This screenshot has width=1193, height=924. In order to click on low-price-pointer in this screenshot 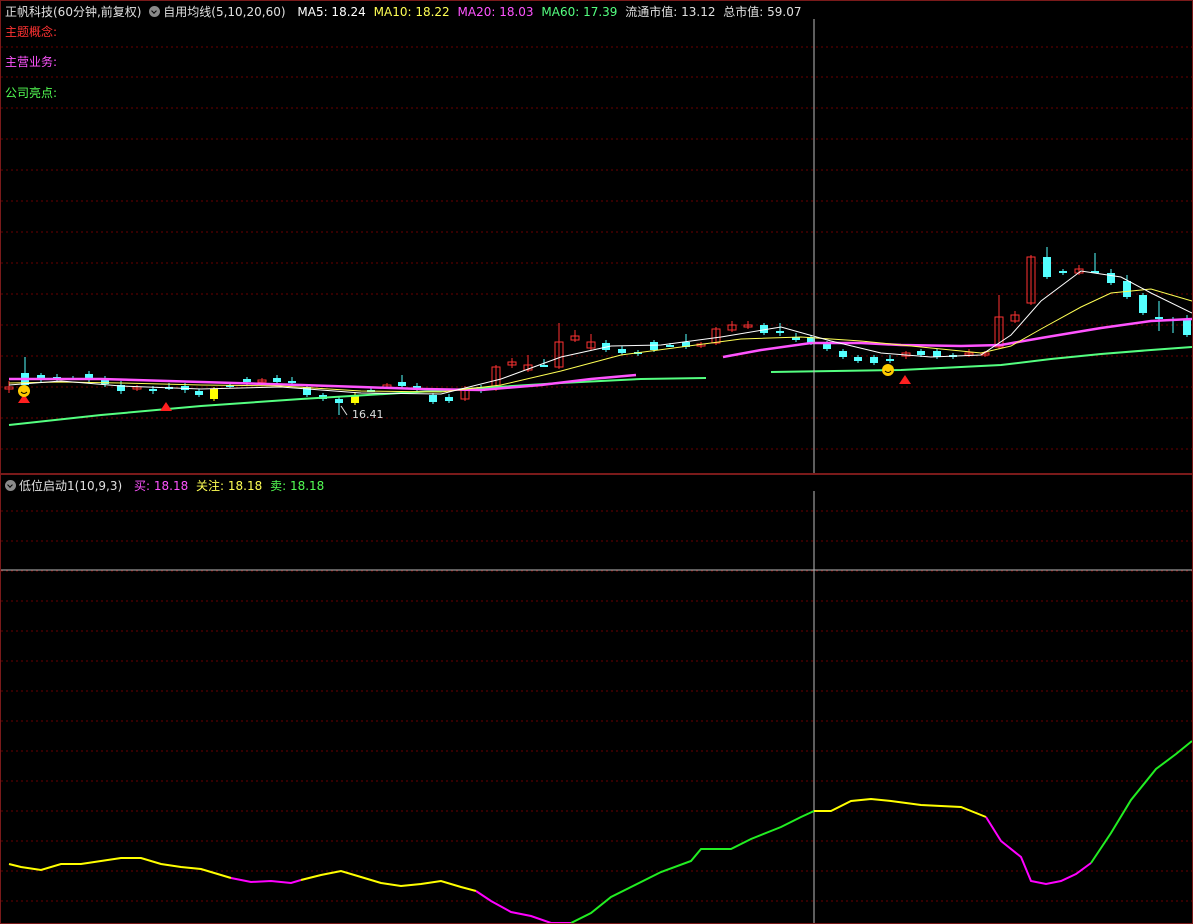, I will do `click(344, 410)`.